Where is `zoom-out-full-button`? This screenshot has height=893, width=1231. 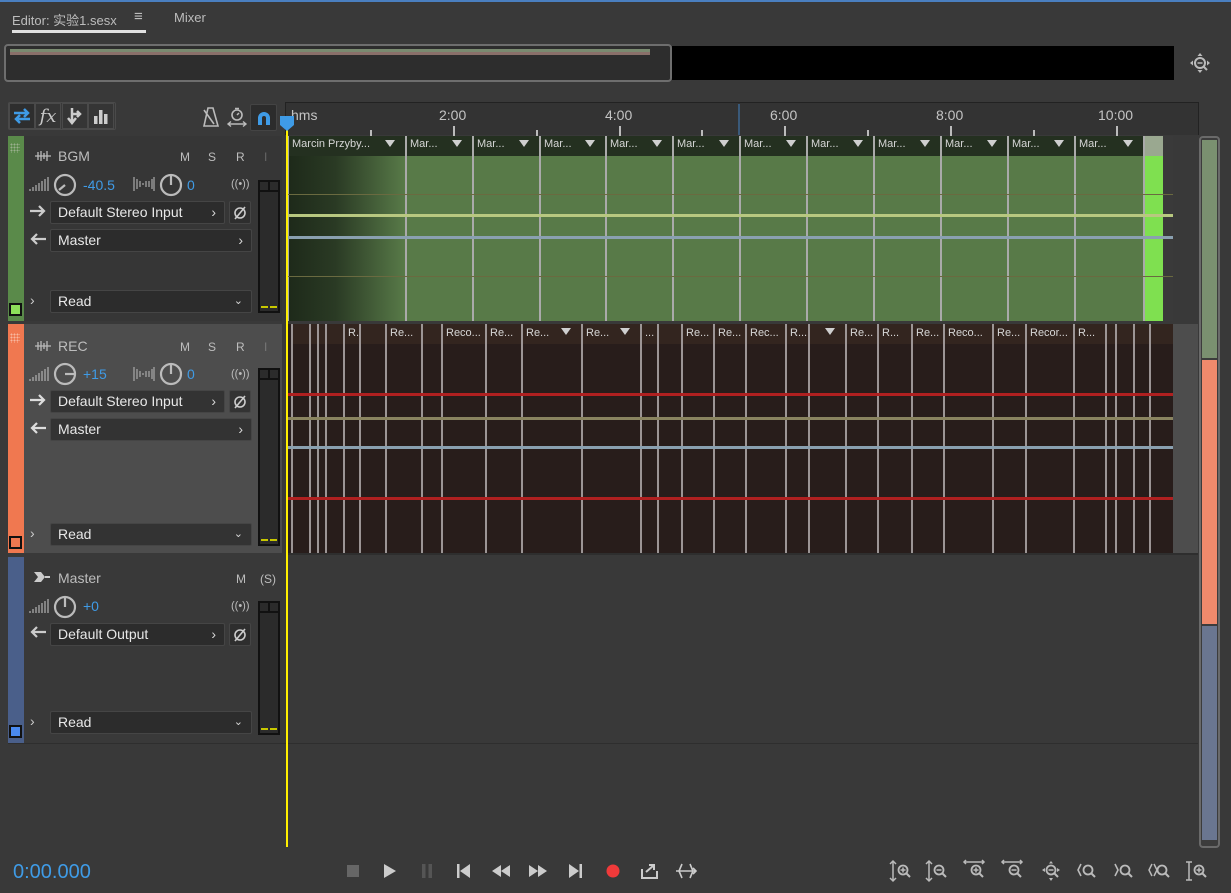 zoom-out-full-button is located at coordinates (1049, 871).